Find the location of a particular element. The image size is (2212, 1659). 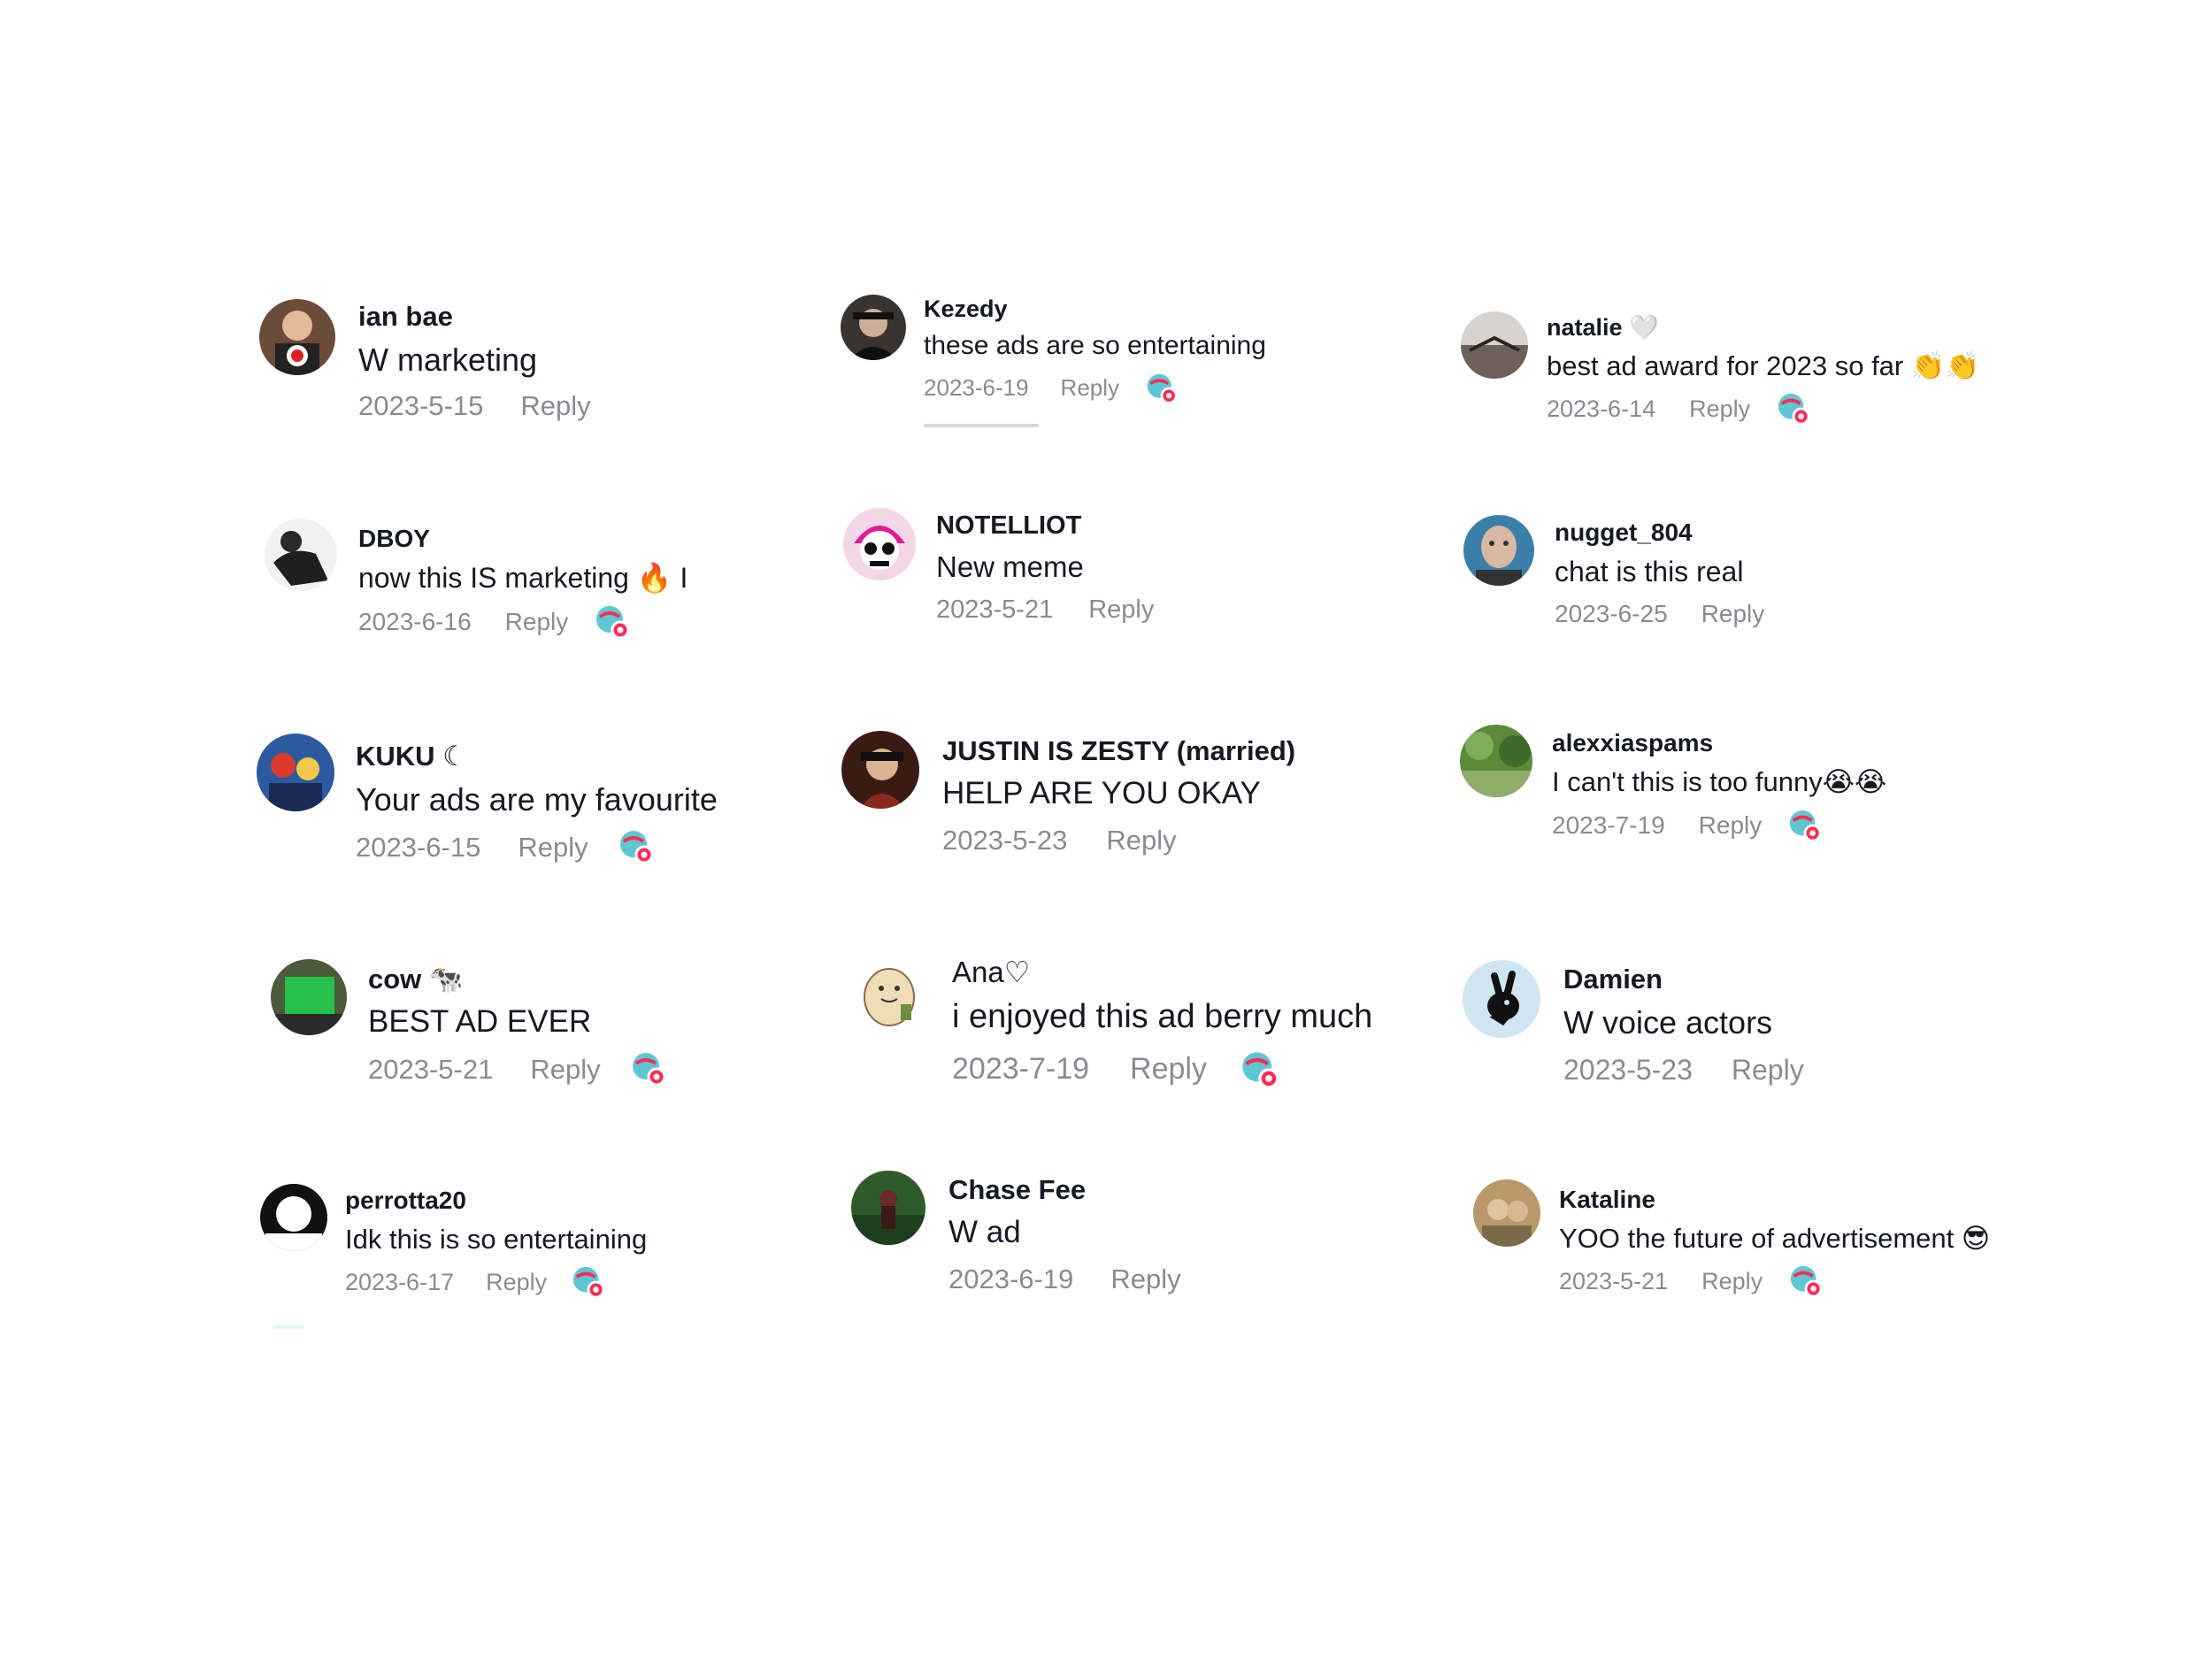

comment-text: W ad is located at coordinates (985, 1232).